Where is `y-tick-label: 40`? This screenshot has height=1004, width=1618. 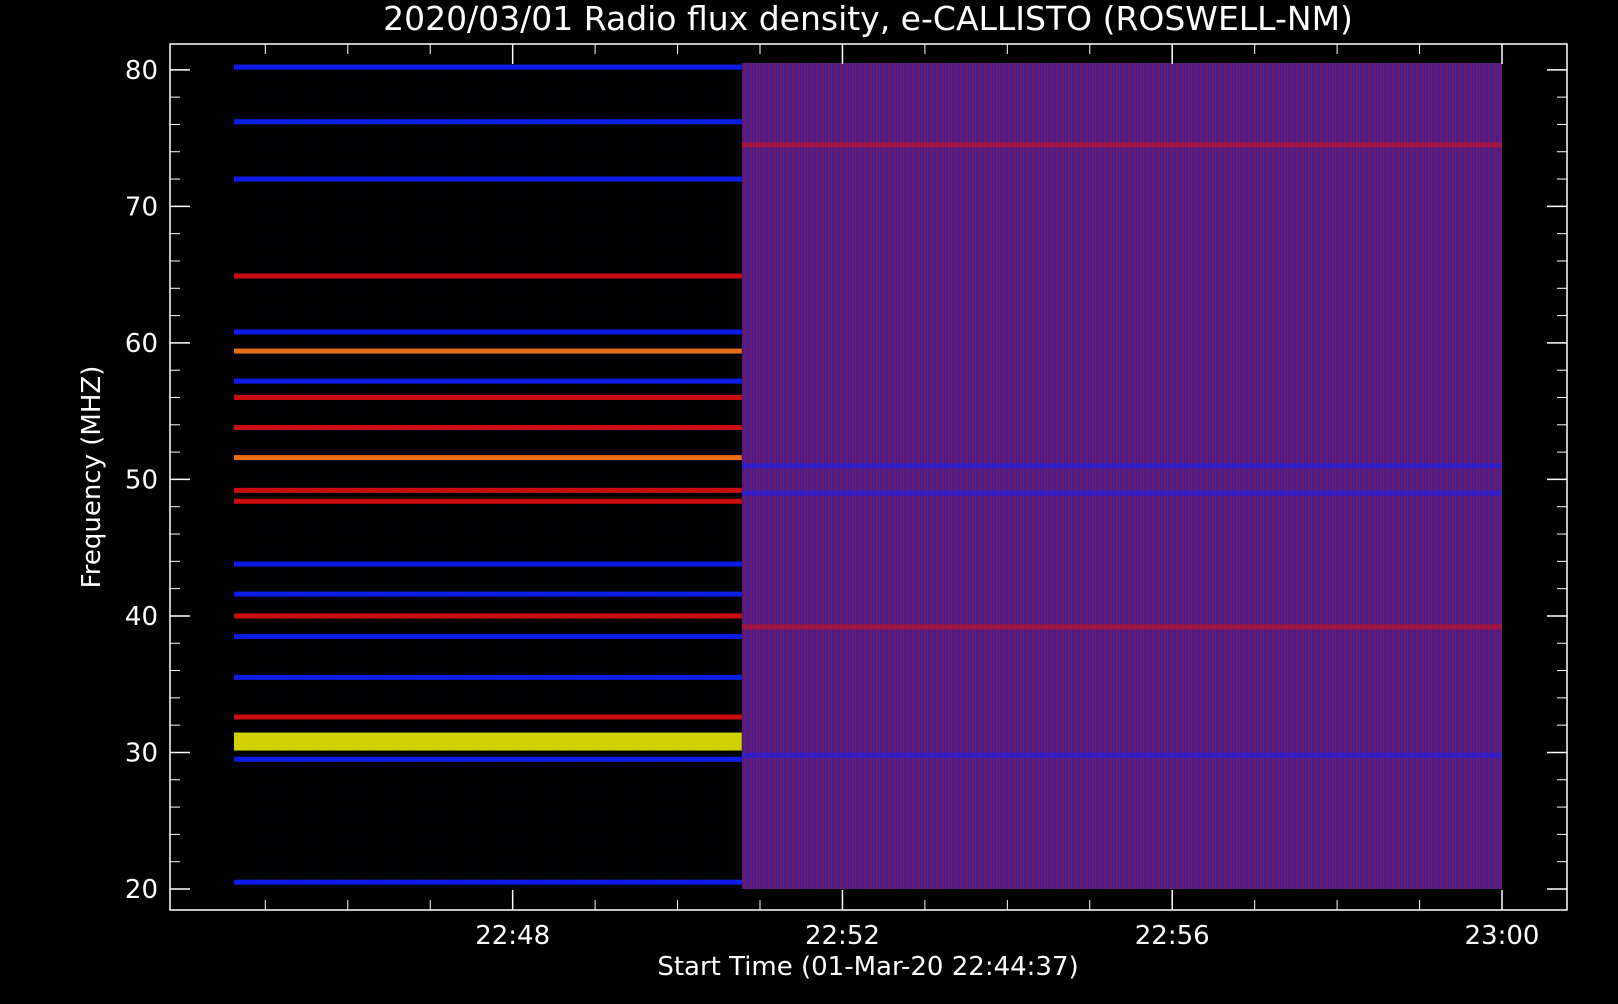 y-tick-label: 40 is located at coordinates (141, 617).